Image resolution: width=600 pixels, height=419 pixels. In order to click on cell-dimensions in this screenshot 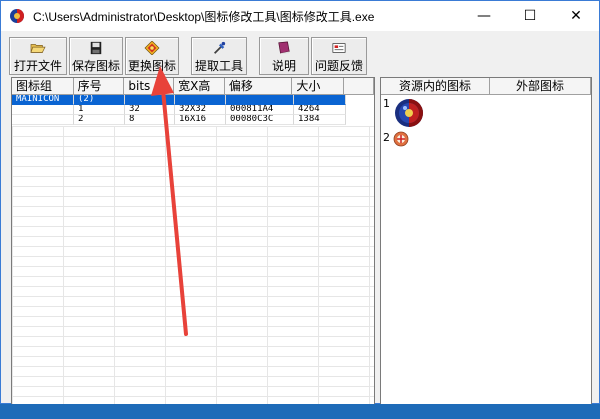, I will do `click(200, 100)`.